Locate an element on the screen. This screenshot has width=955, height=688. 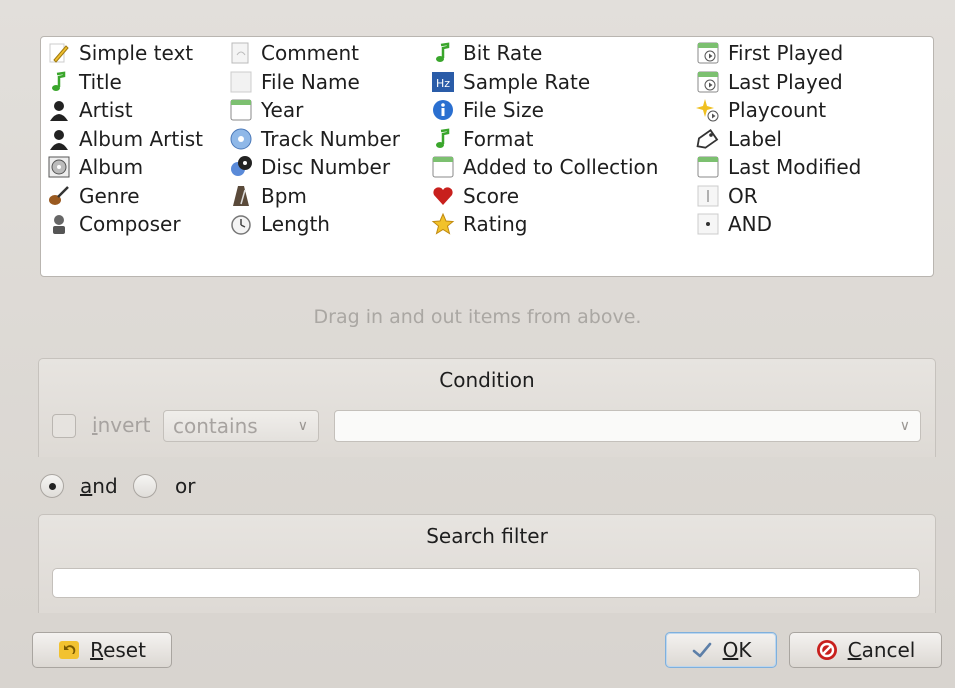
or-radio is located at coordinates (145, 486).